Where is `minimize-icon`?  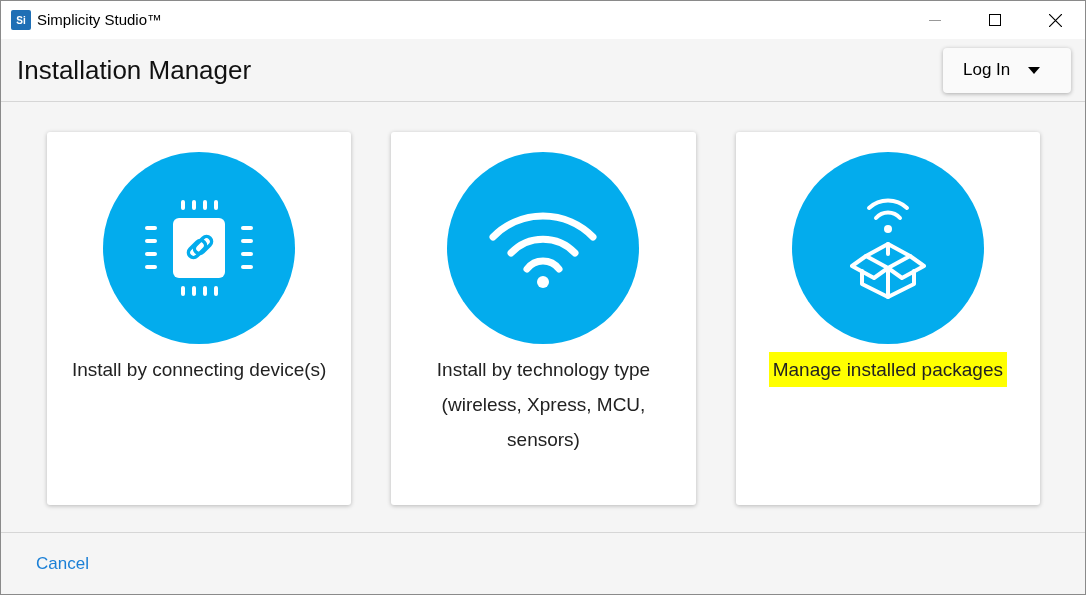 minimize-icon is located at coordinates (935, 20).